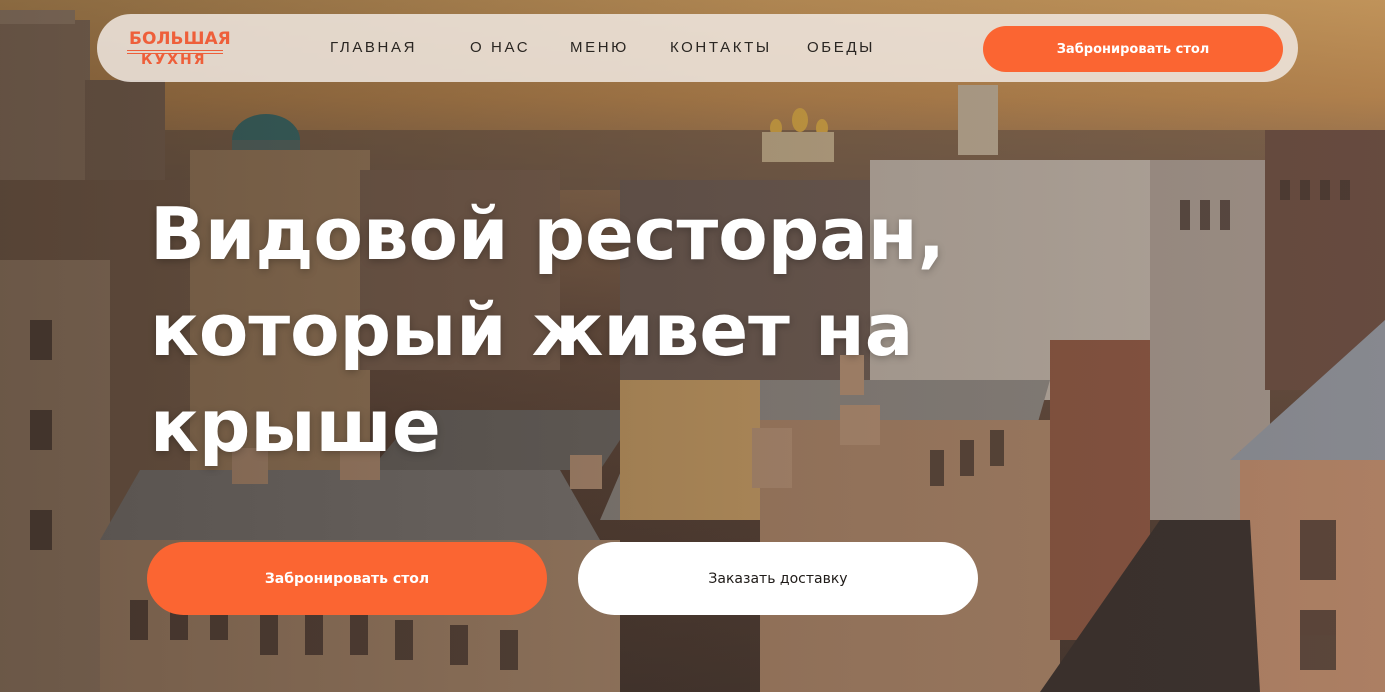  Describe the element at coordinates (1133, 49) in the screenshot. I see `nav-book-table-button: Забронировать стол` at that location.